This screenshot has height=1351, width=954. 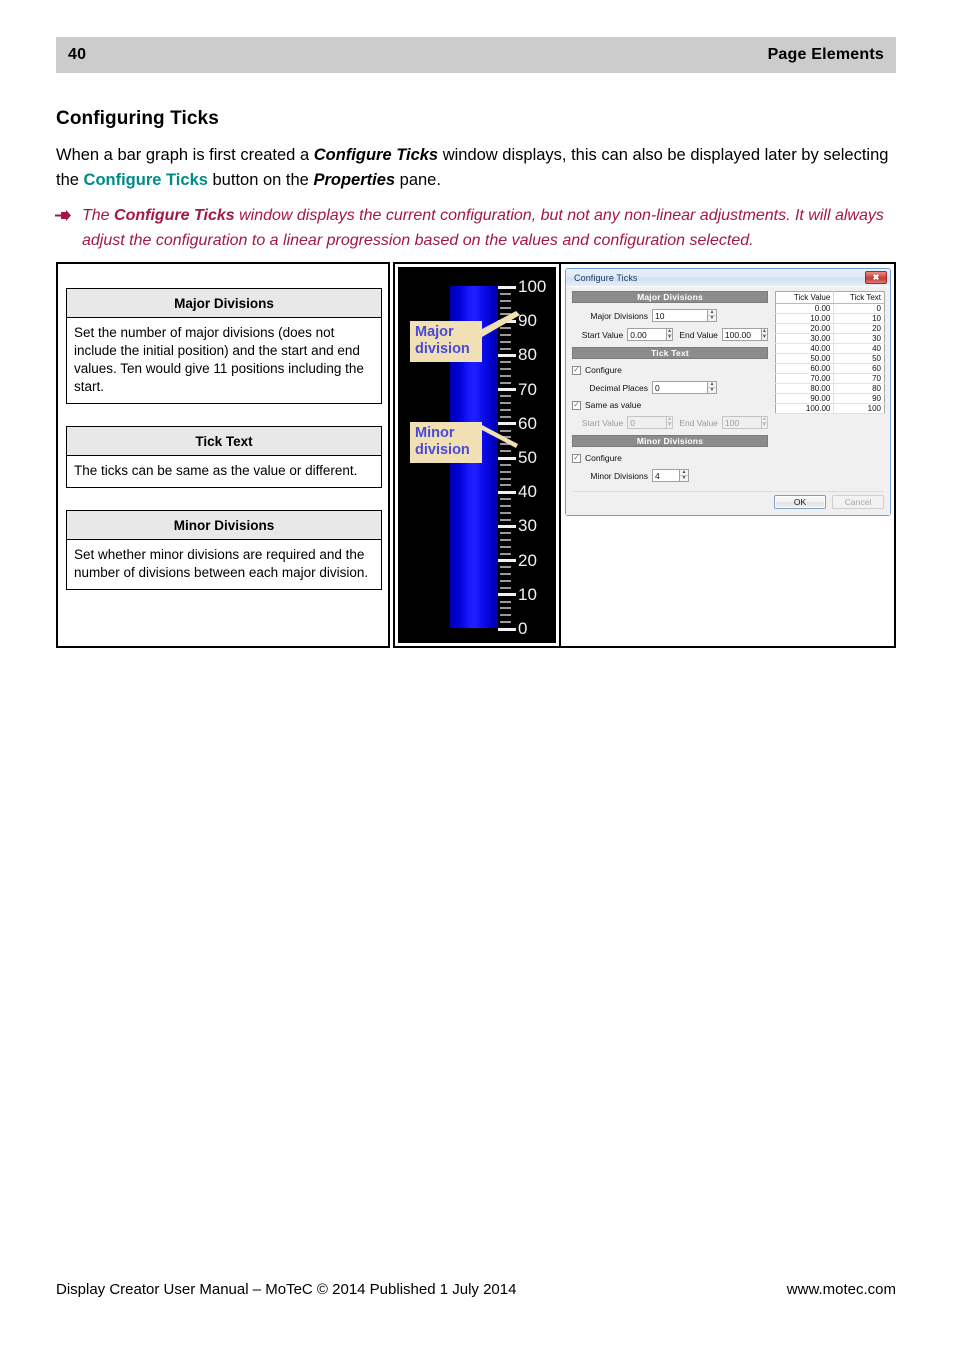 I want to click on callout-major-division: Major division, so click(x=446, y=341).